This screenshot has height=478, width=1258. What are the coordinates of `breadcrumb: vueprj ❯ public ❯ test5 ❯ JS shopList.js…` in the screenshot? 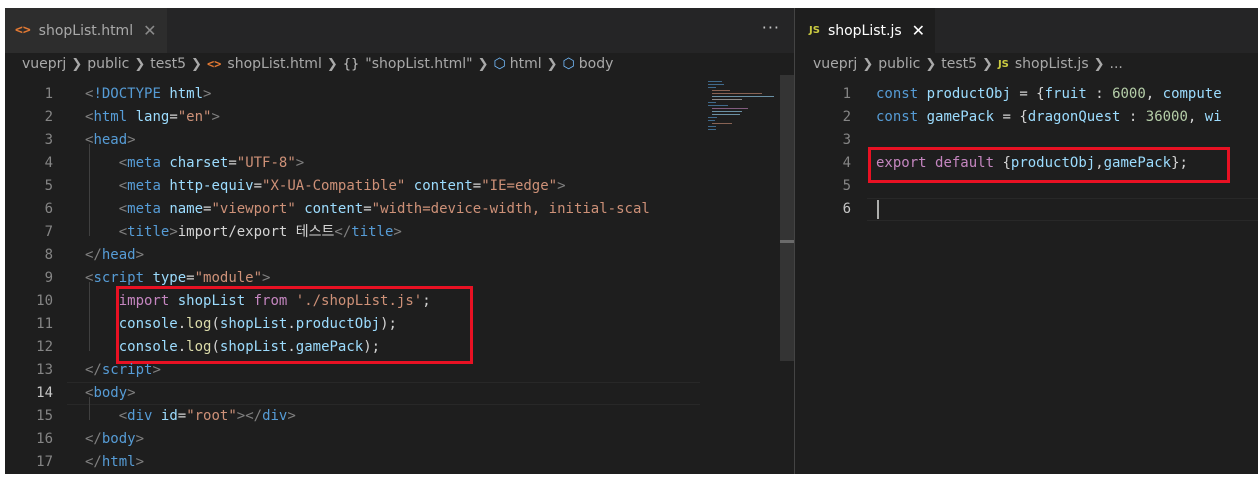 It's located at (1033, 64).